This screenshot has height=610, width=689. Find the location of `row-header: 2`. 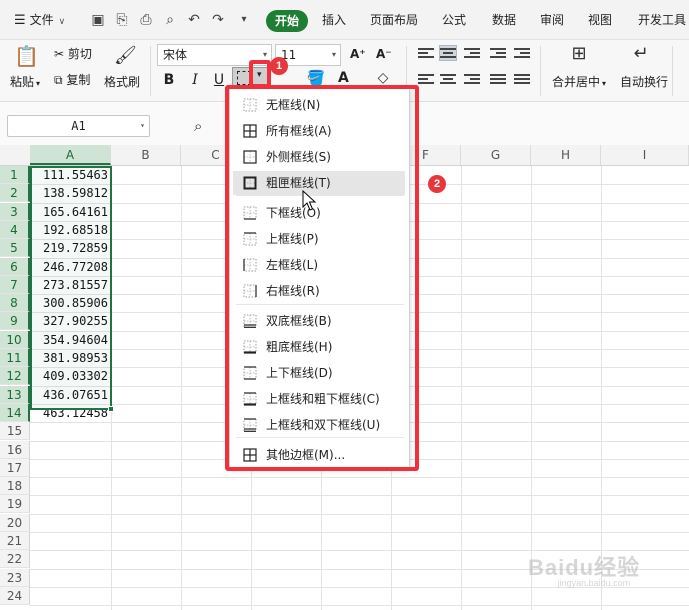

row-header: 2 is located at coordinates (15, 193).